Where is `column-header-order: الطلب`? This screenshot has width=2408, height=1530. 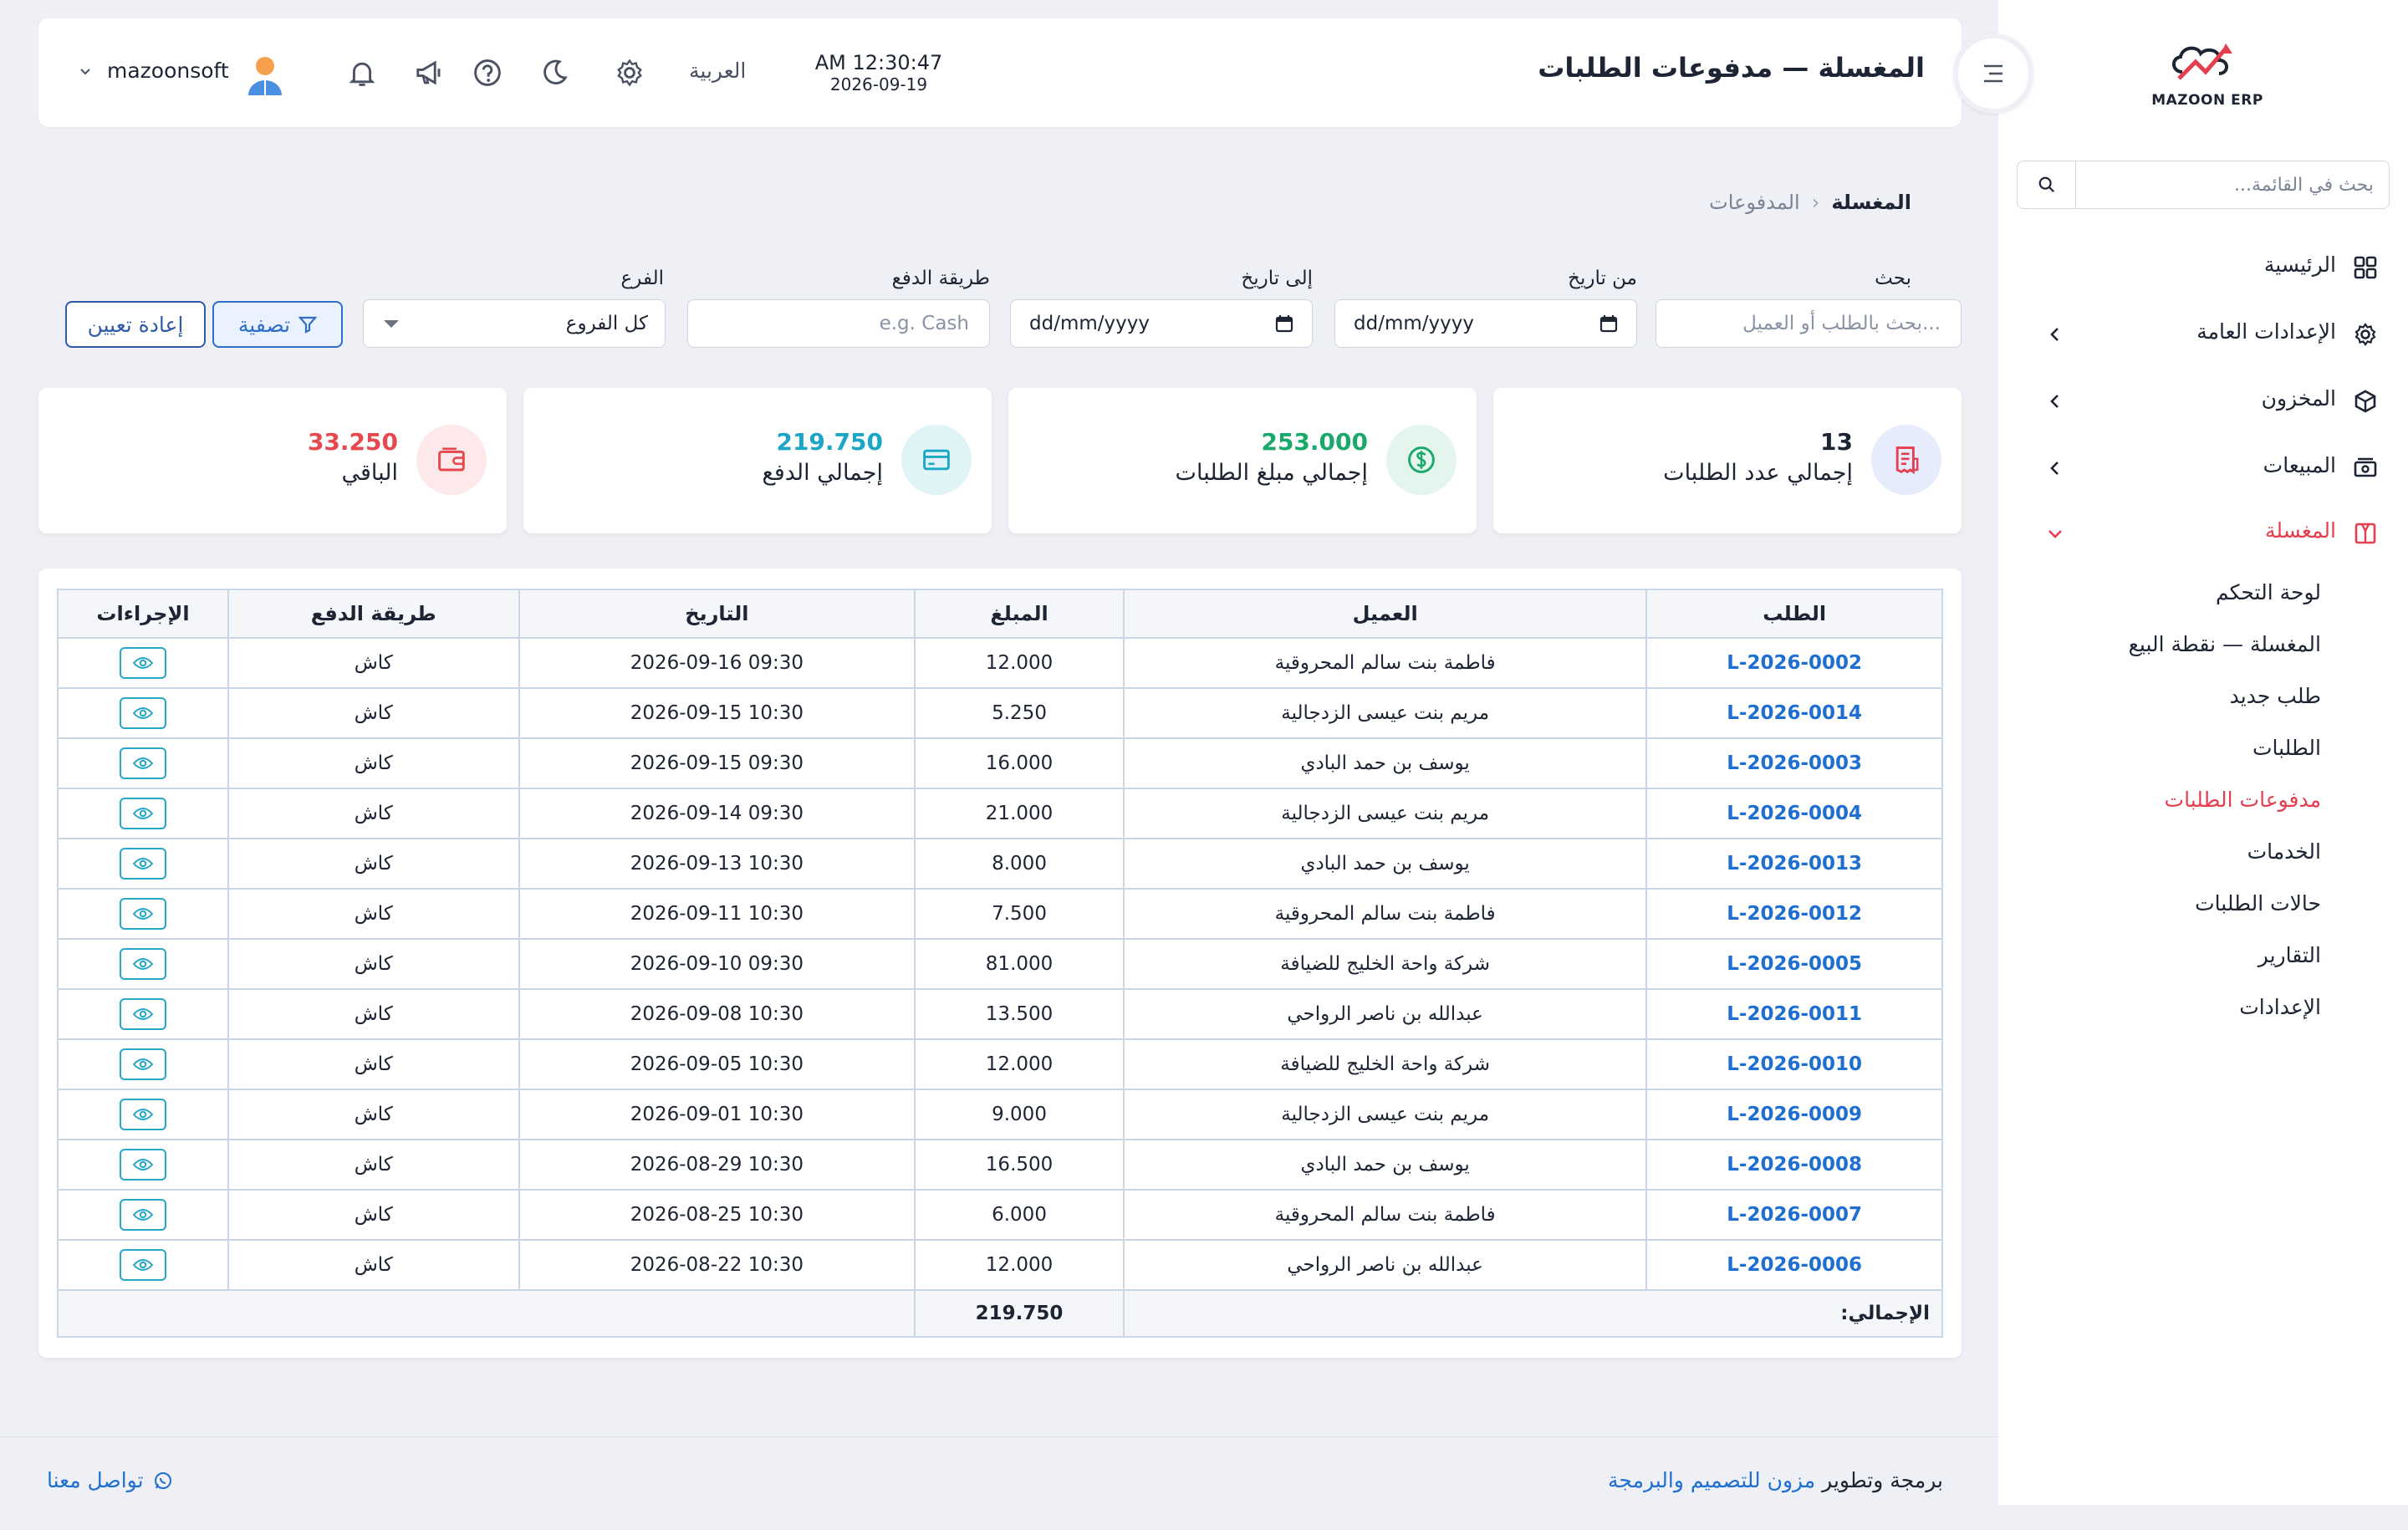
column-header-order: الطلب is located at coordinates (1794, 614).